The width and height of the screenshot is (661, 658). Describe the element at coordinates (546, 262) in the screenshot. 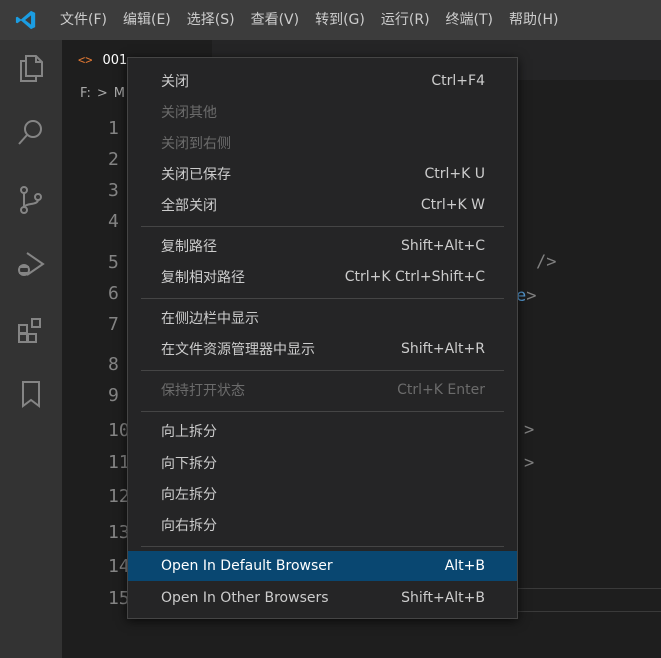

I see `code-fragment: />` at that location.